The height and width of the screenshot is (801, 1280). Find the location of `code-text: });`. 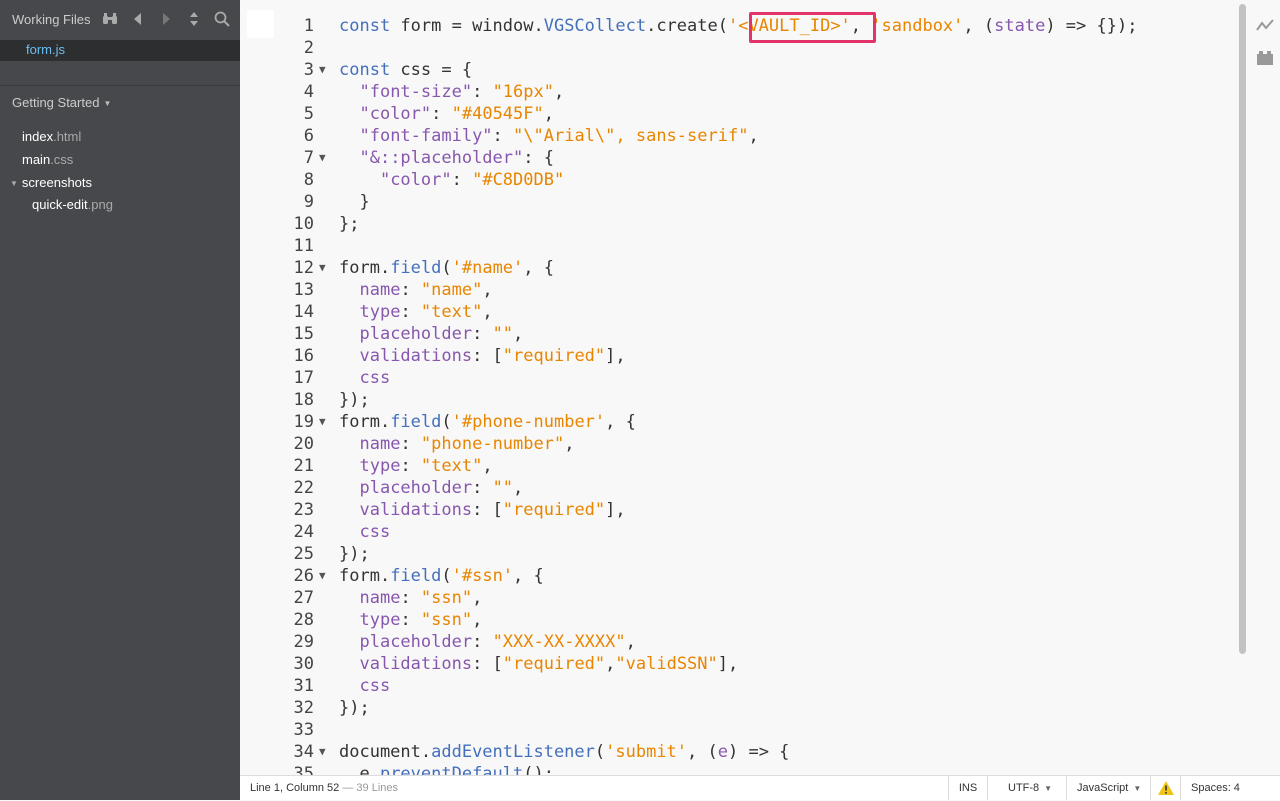

code-text: }); is located at coordinates (354, 708).